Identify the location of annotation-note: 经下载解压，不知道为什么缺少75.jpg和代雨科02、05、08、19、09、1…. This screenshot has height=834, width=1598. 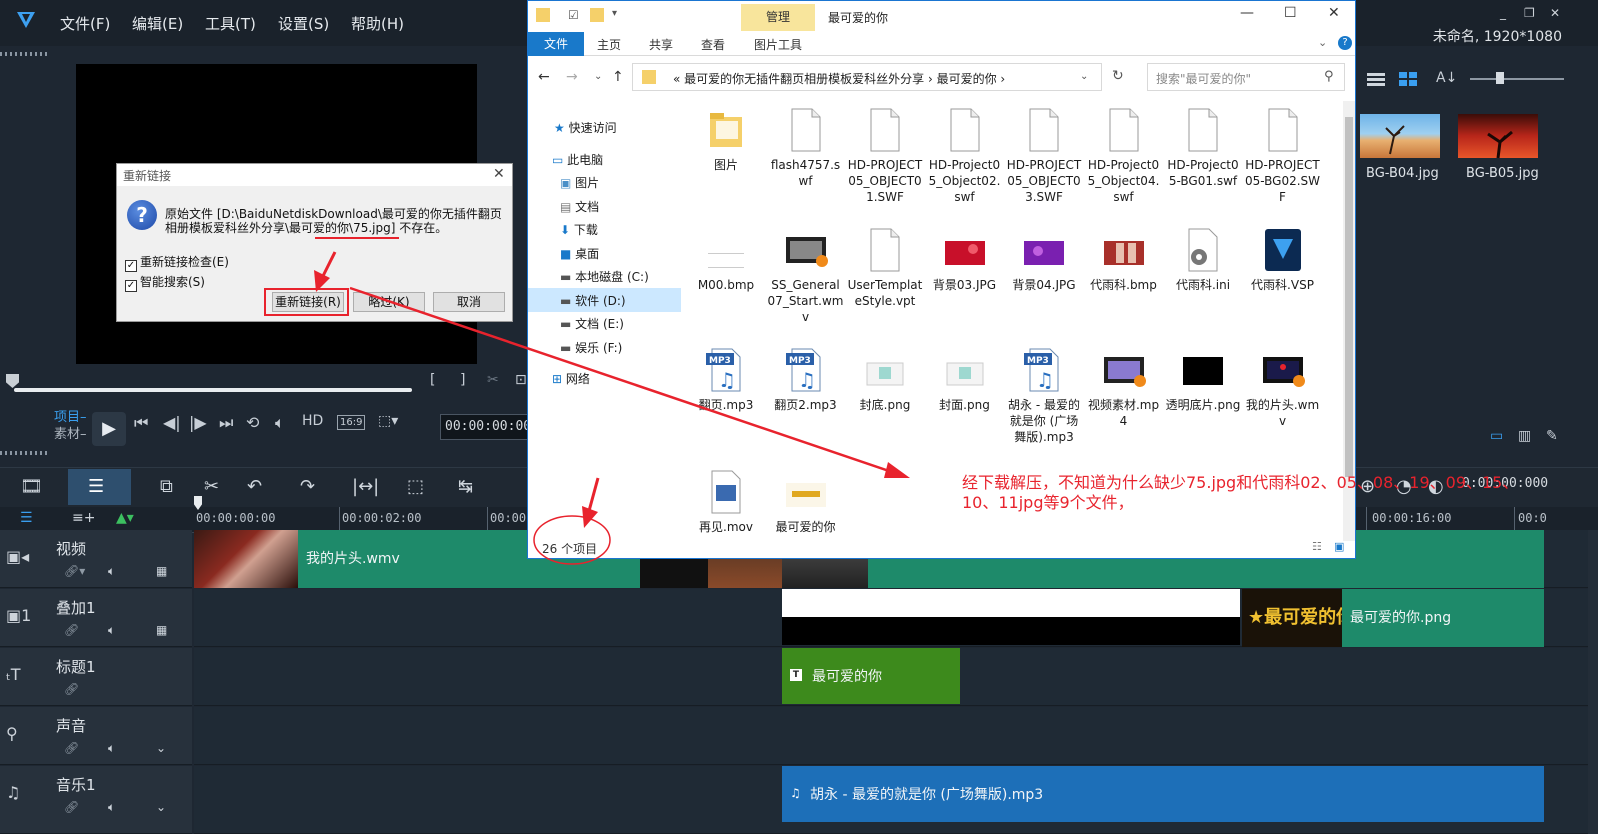
(1240, 492).